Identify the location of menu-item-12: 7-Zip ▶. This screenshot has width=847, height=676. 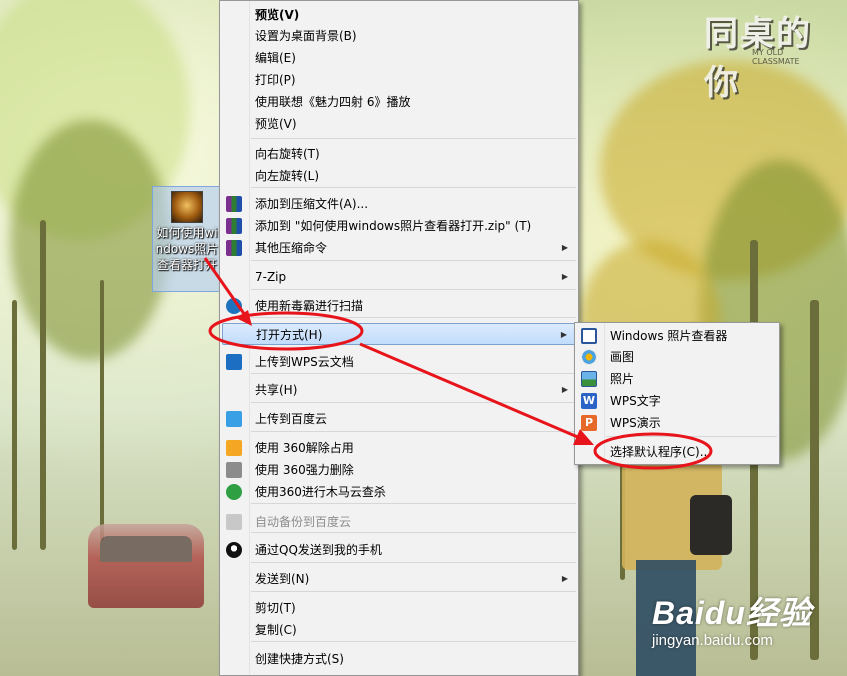
(399, 277).